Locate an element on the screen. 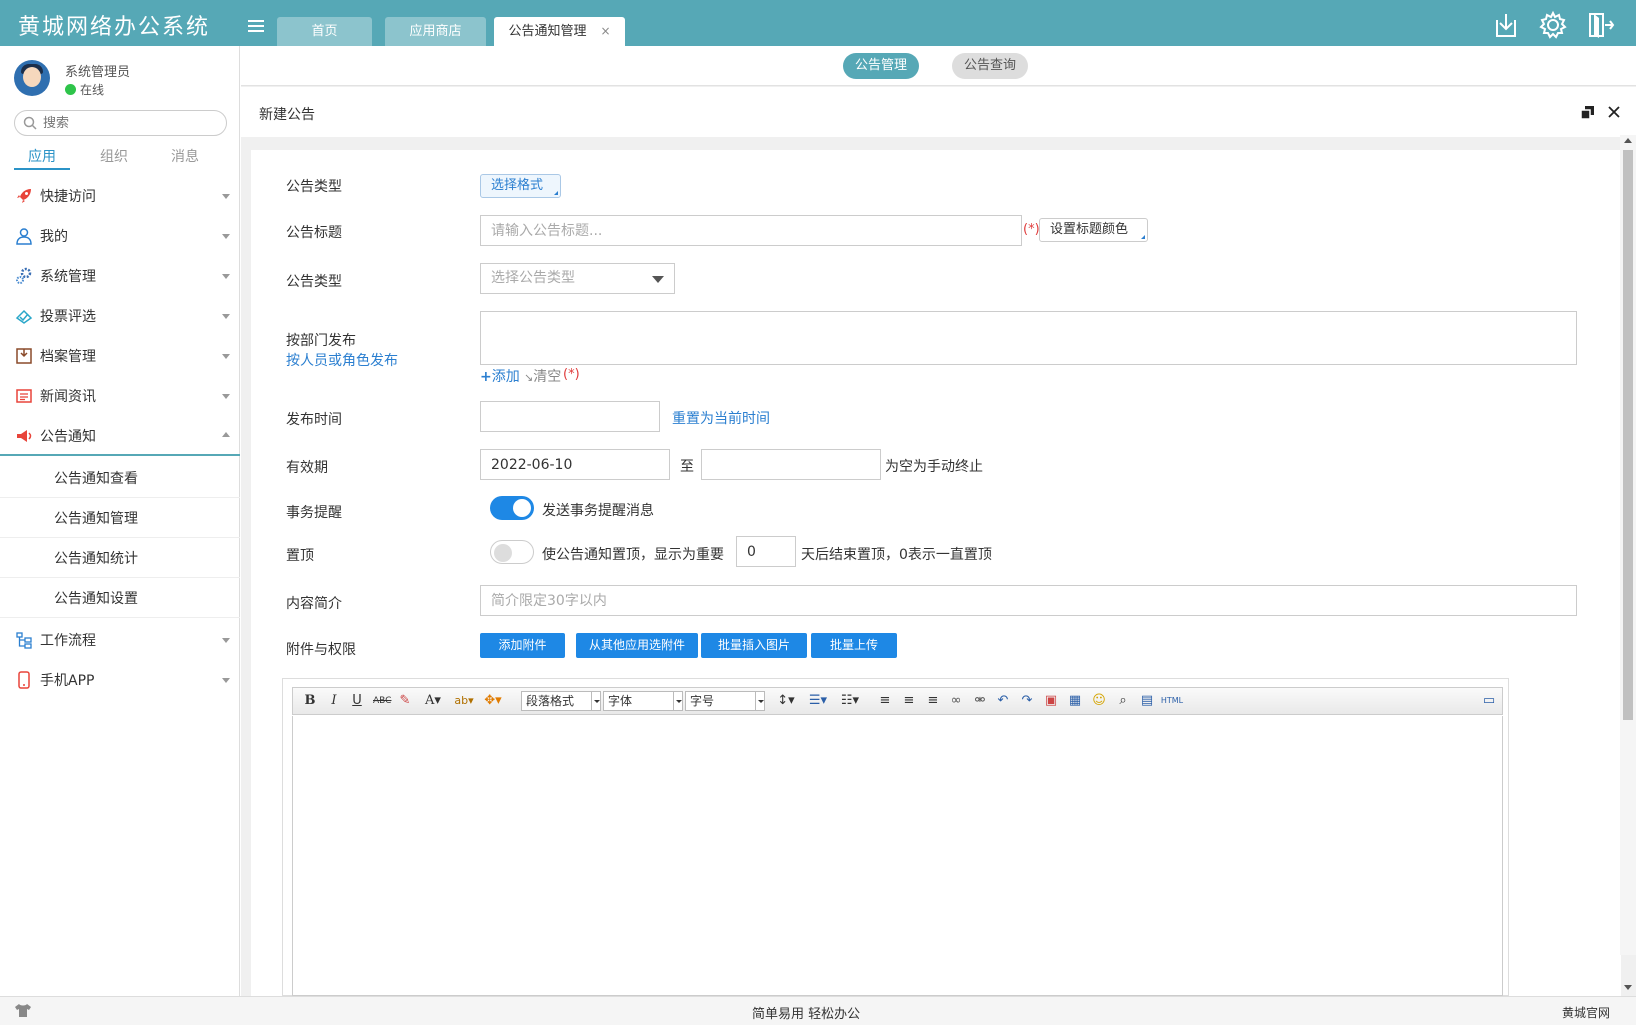 The image size is (1636, 1025). reset-time-link: 重置为当前时间 is located at coordinates (721, 418).